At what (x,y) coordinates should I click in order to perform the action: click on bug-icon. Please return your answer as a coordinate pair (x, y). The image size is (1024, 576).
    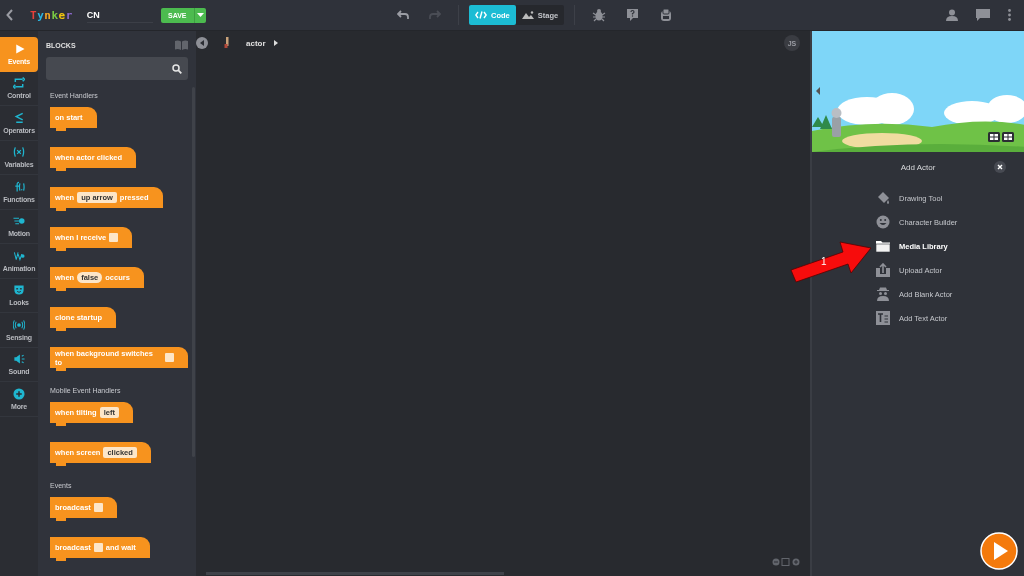
    Looking at the image, I should click on (599, 15).